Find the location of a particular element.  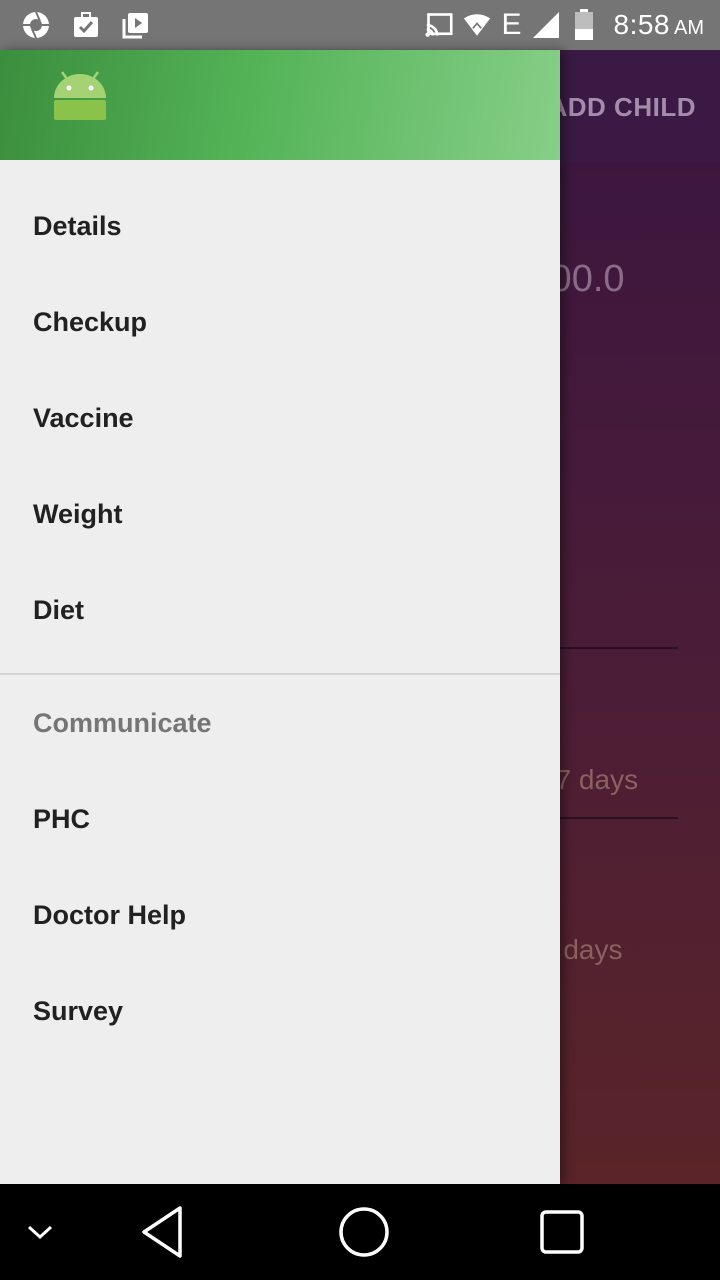

network-type-e-icon: E is located at coordinates (511, 24).